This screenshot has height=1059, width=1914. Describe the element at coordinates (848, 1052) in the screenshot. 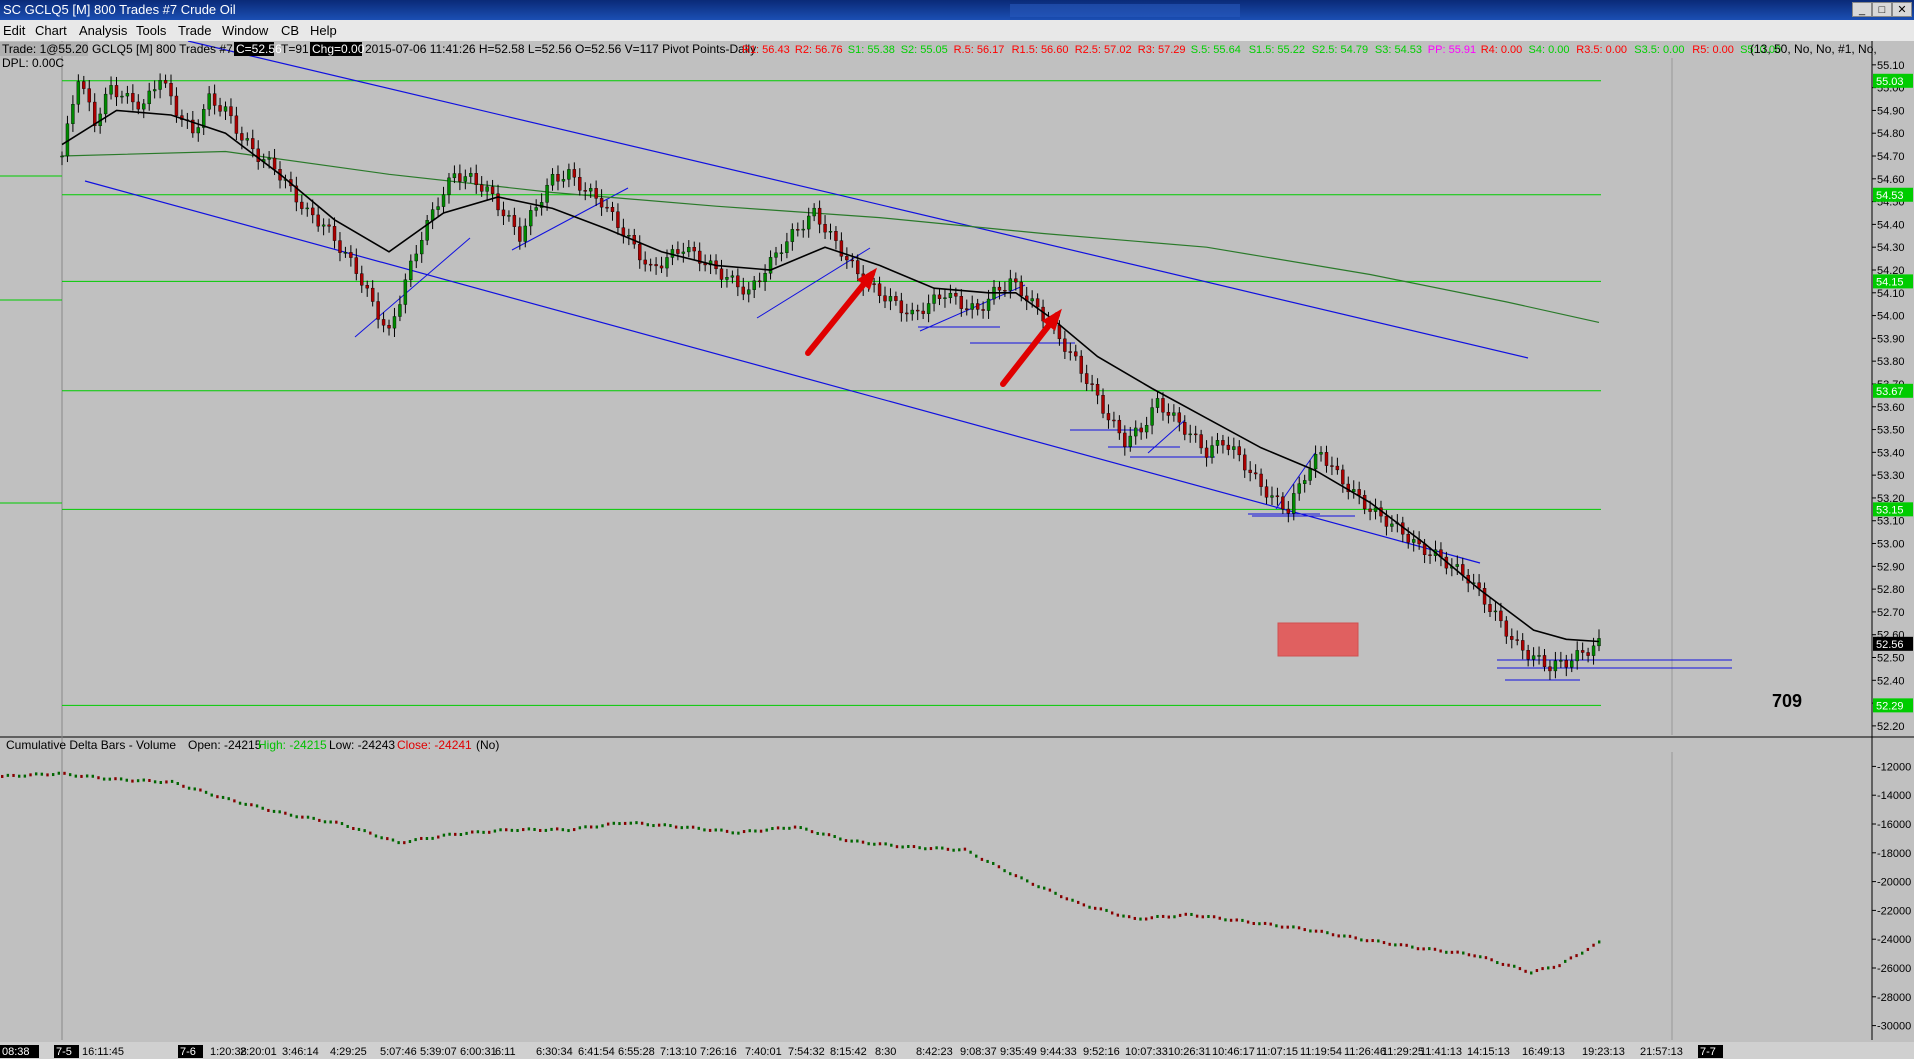

I see `time-tick-label: 8:15:42` at that location.